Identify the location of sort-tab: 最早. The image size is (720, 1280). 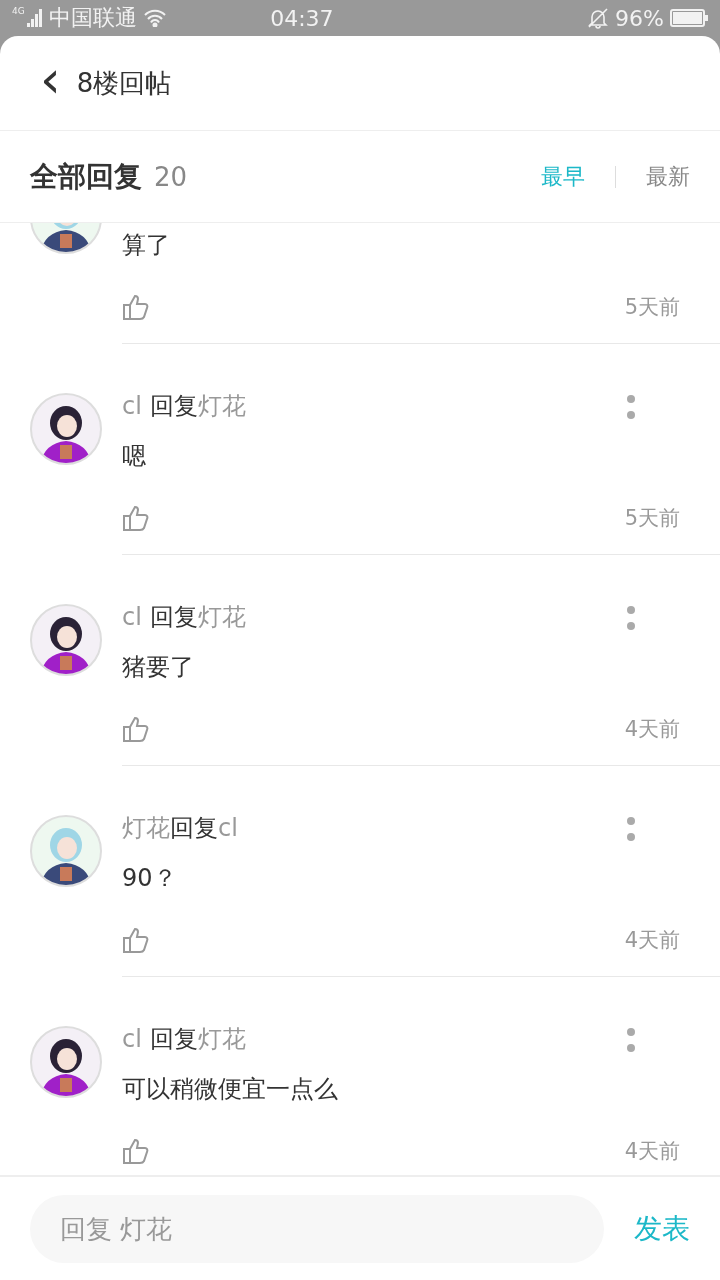
(563, 176).